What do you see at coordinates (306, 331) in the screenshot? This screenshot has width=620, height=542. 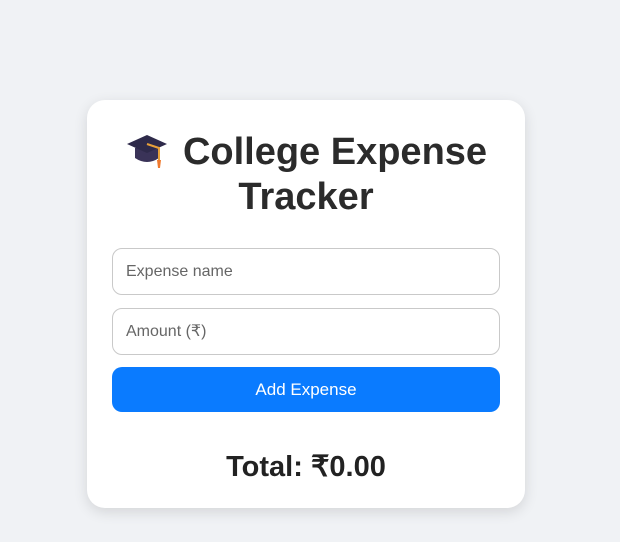 I see `amount-input` at bounding box center [306, 331].